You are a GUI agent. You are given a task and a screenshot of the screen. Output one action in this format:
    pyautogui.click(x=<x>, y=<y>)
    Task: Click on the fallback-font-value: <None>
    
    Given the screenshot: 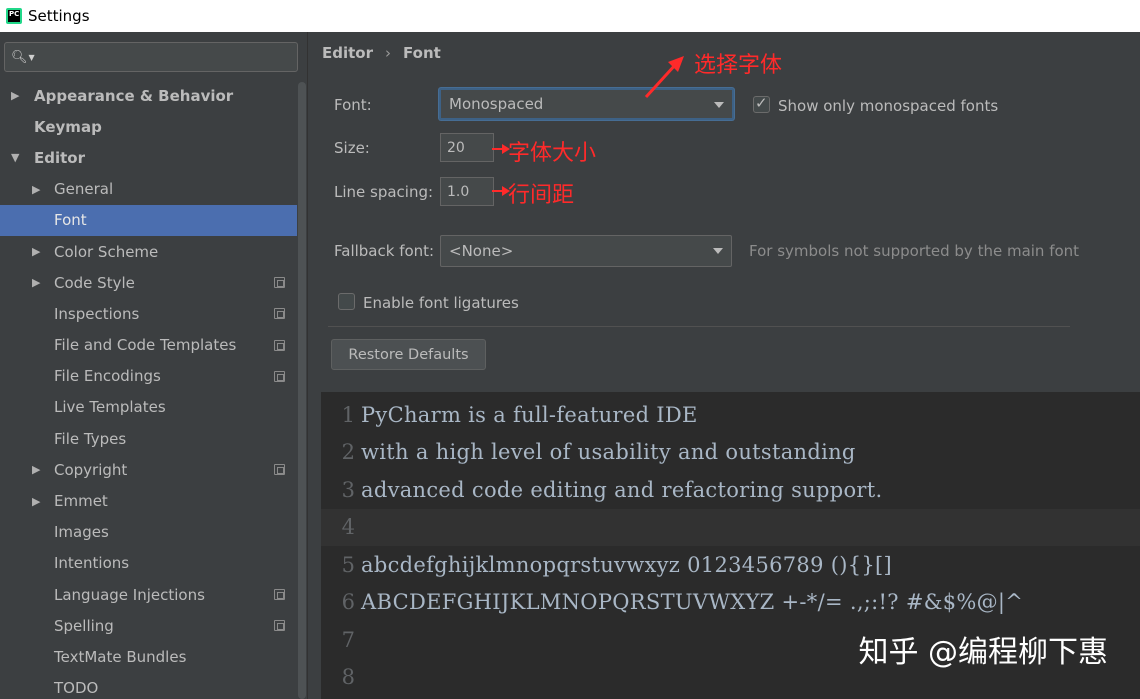 What is the action you would take?
    pyautogui.click(x=481, y=251)
    